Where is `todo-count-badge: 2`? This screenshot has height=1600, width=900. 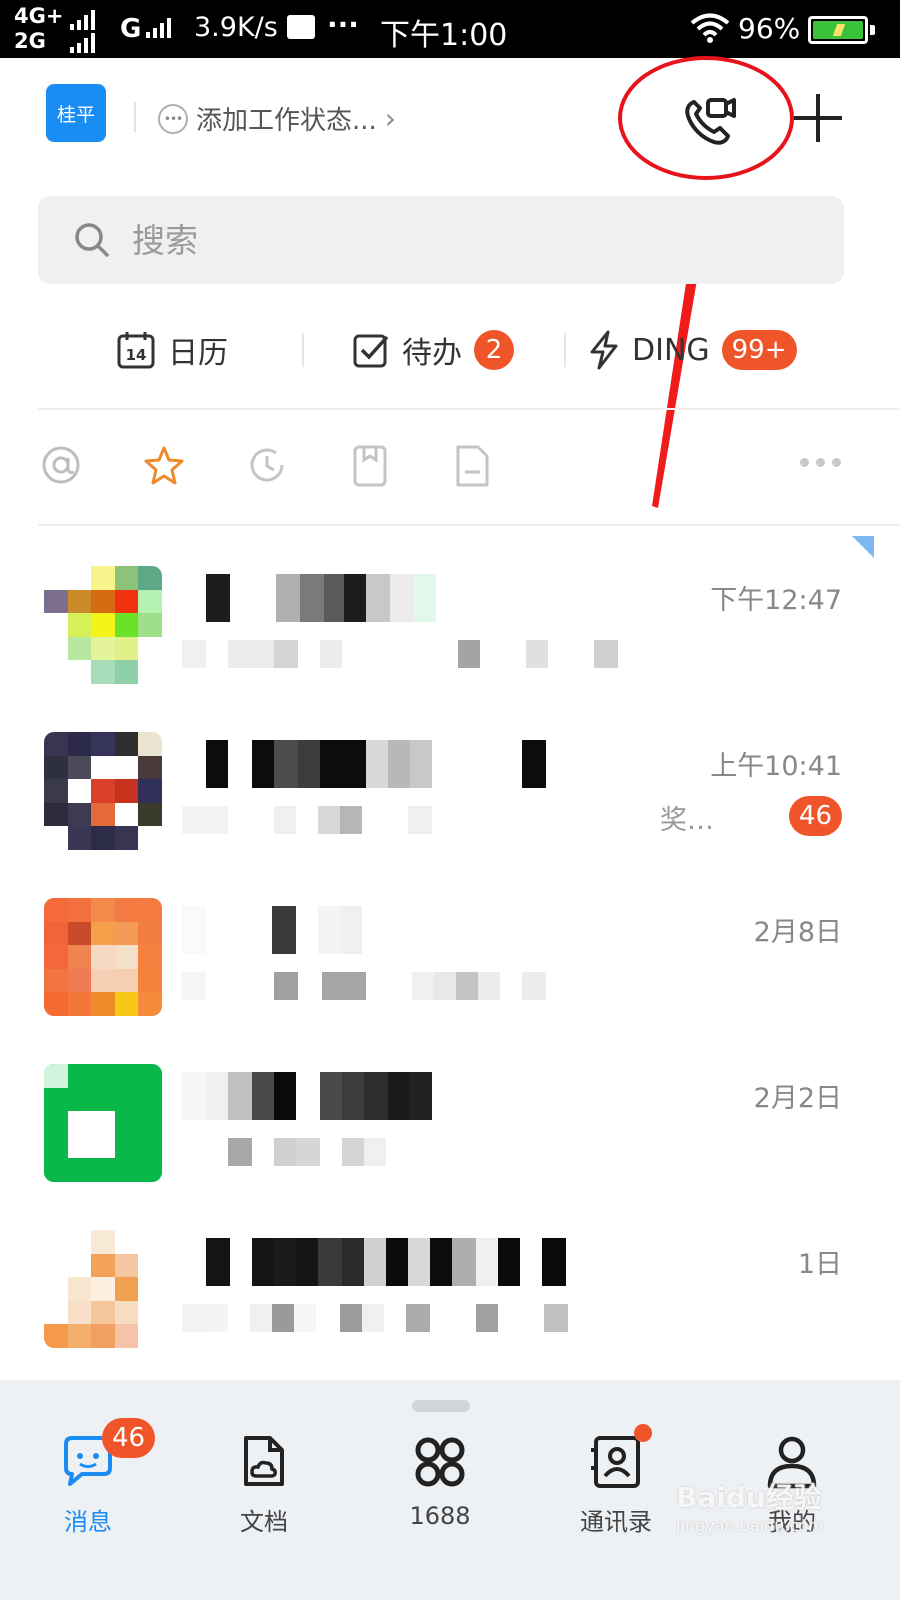 todo-count-badge: 2 is located at coordinates (494, 350).